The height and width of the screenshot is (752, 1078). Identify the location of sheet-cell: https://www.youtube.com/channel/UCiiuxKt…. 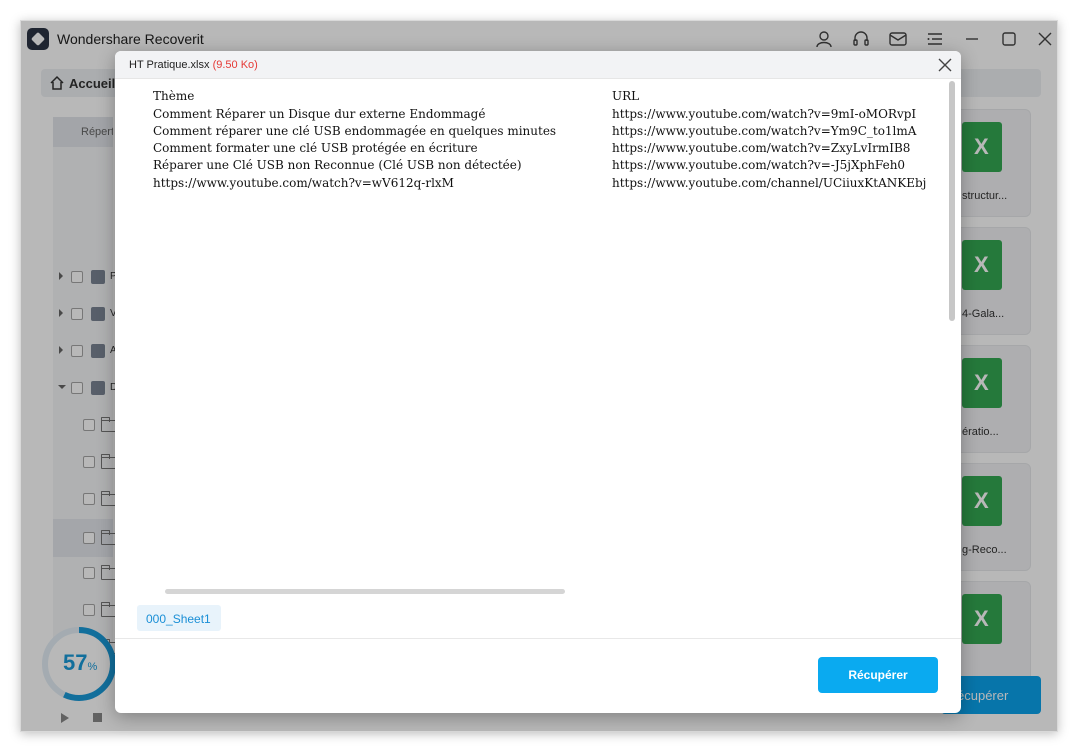
(769, 183).